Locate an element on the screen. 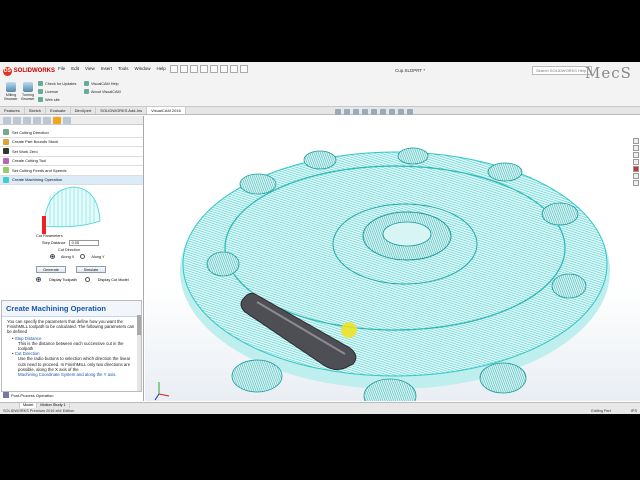 Image resolution: width=640 pixels, height=480 pixels. appearance-icon is located at coordinates (401, 112).